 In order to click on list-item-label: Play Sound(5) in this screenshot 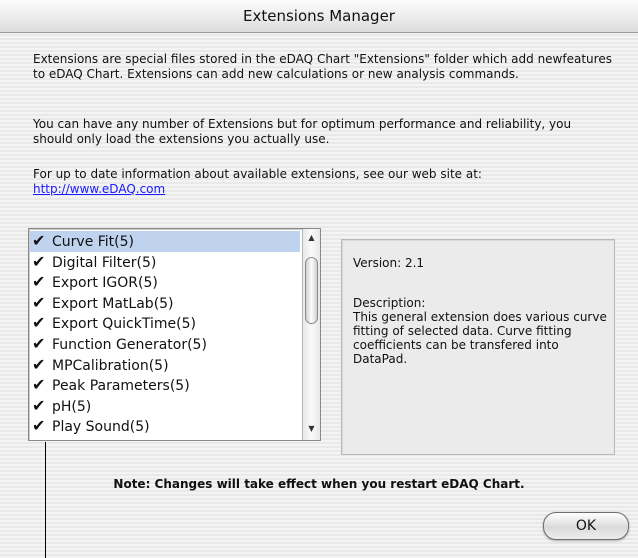, I will do `click(101, 427)`.